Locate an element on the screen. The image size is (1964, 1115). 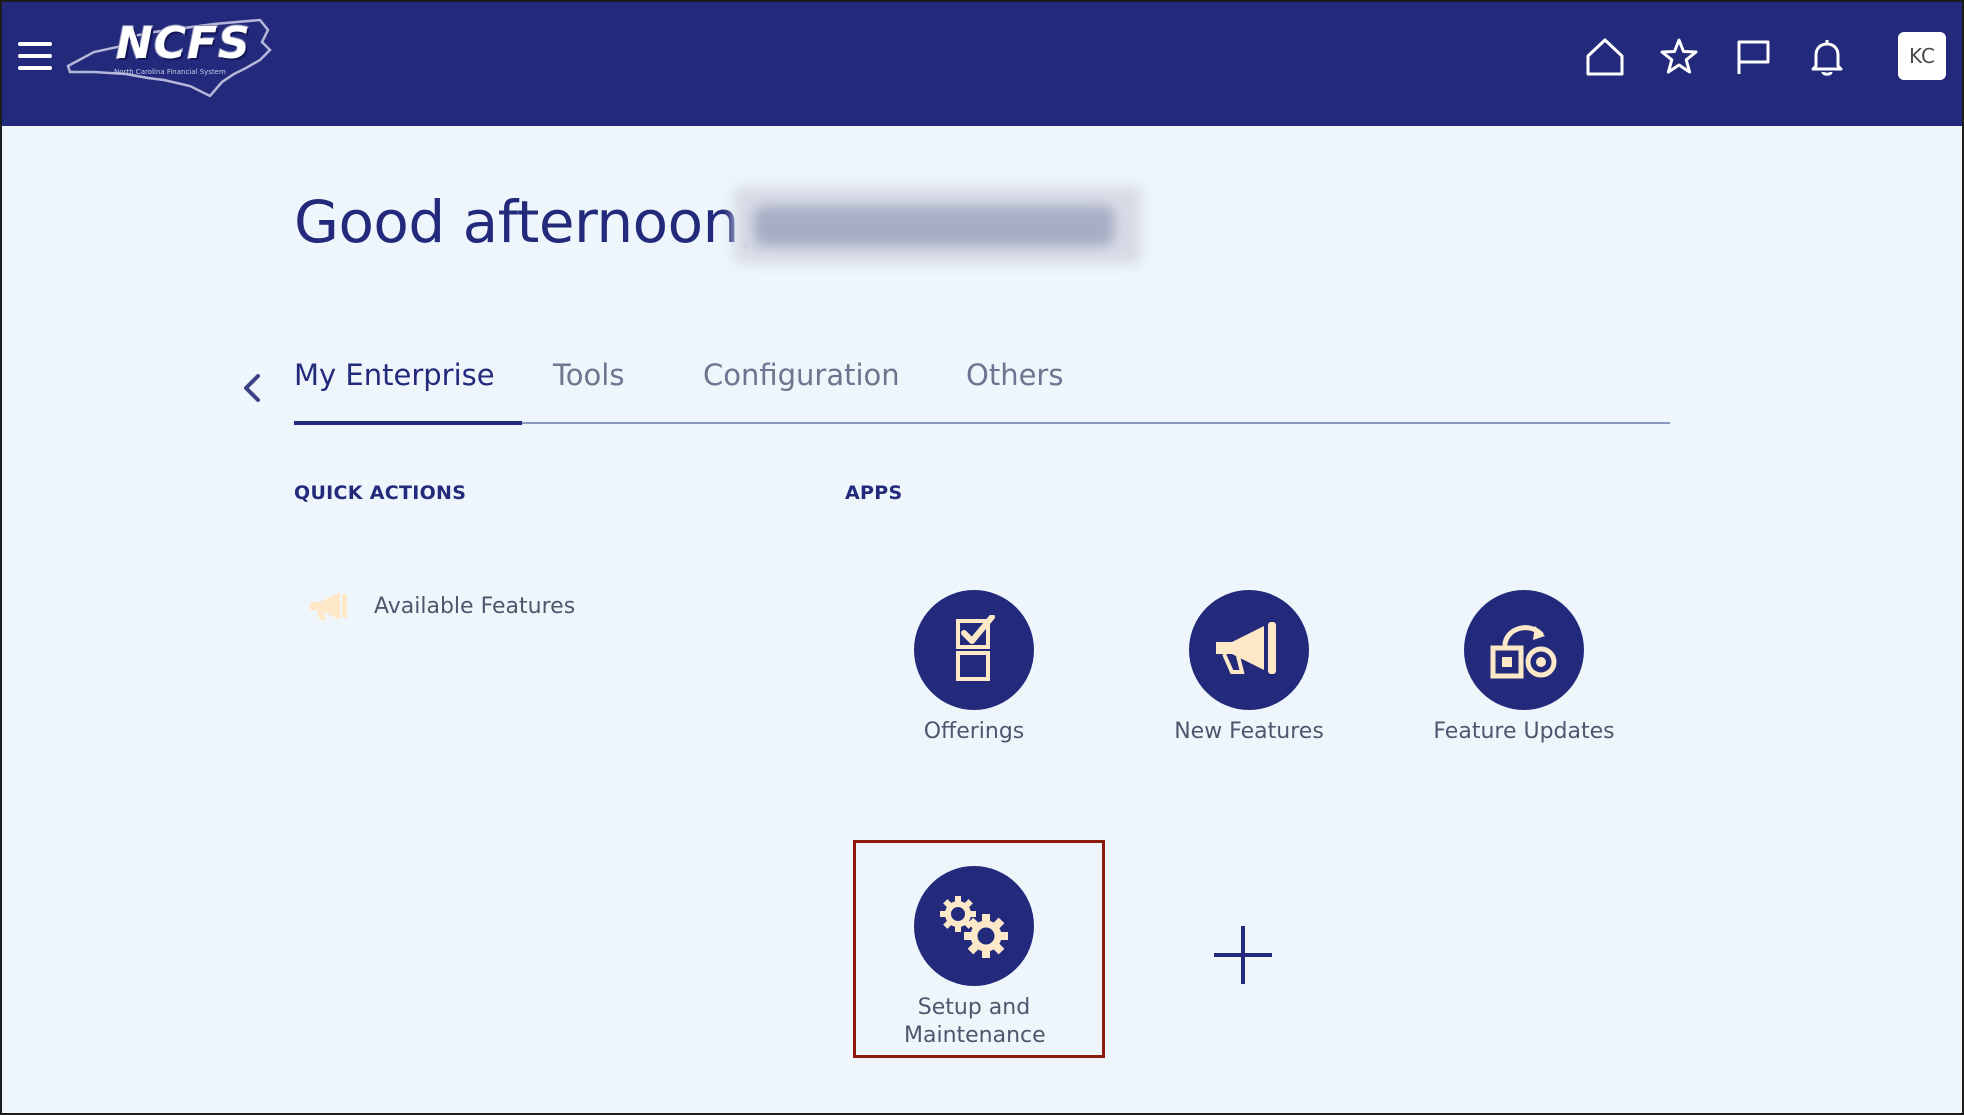
logo-text: NCFS is located at coordinates (183, 43).